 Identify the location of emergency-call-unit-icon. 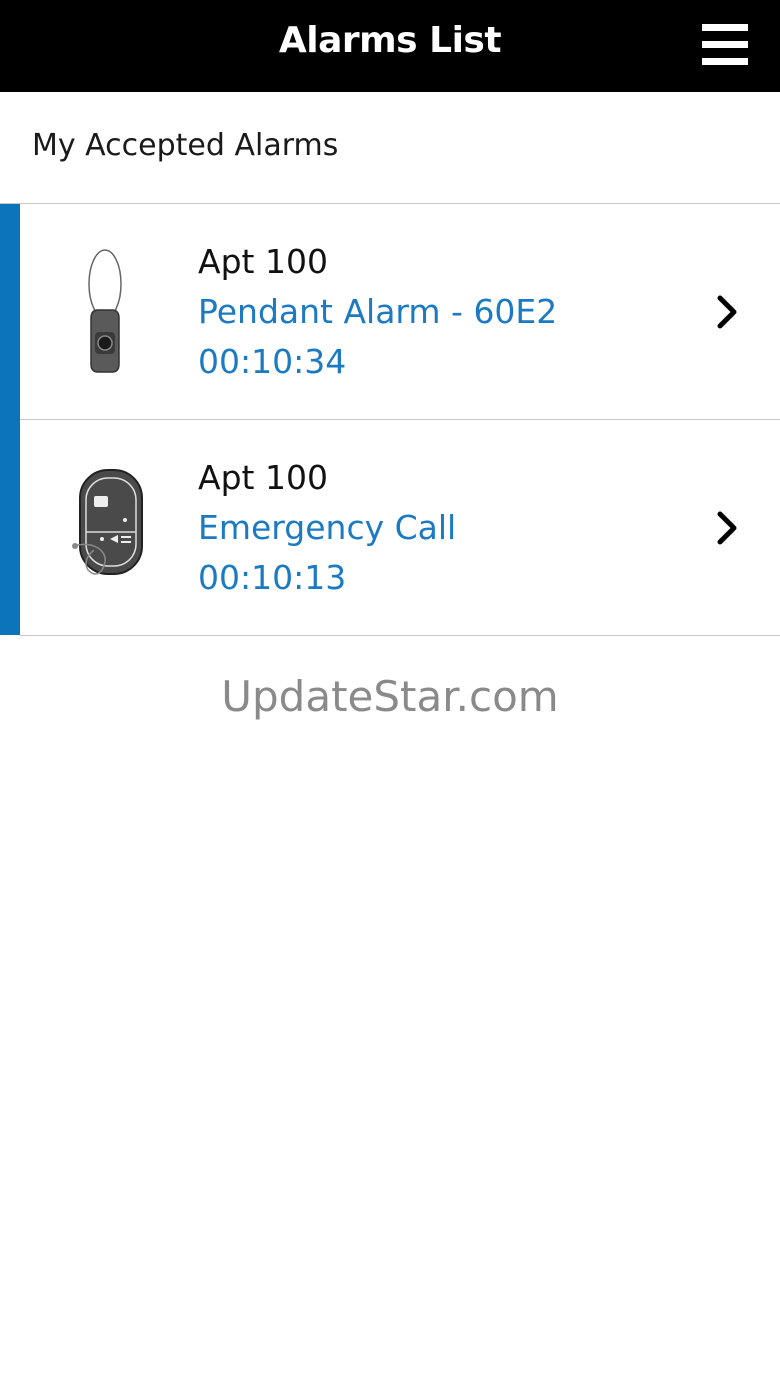
(107, 522).